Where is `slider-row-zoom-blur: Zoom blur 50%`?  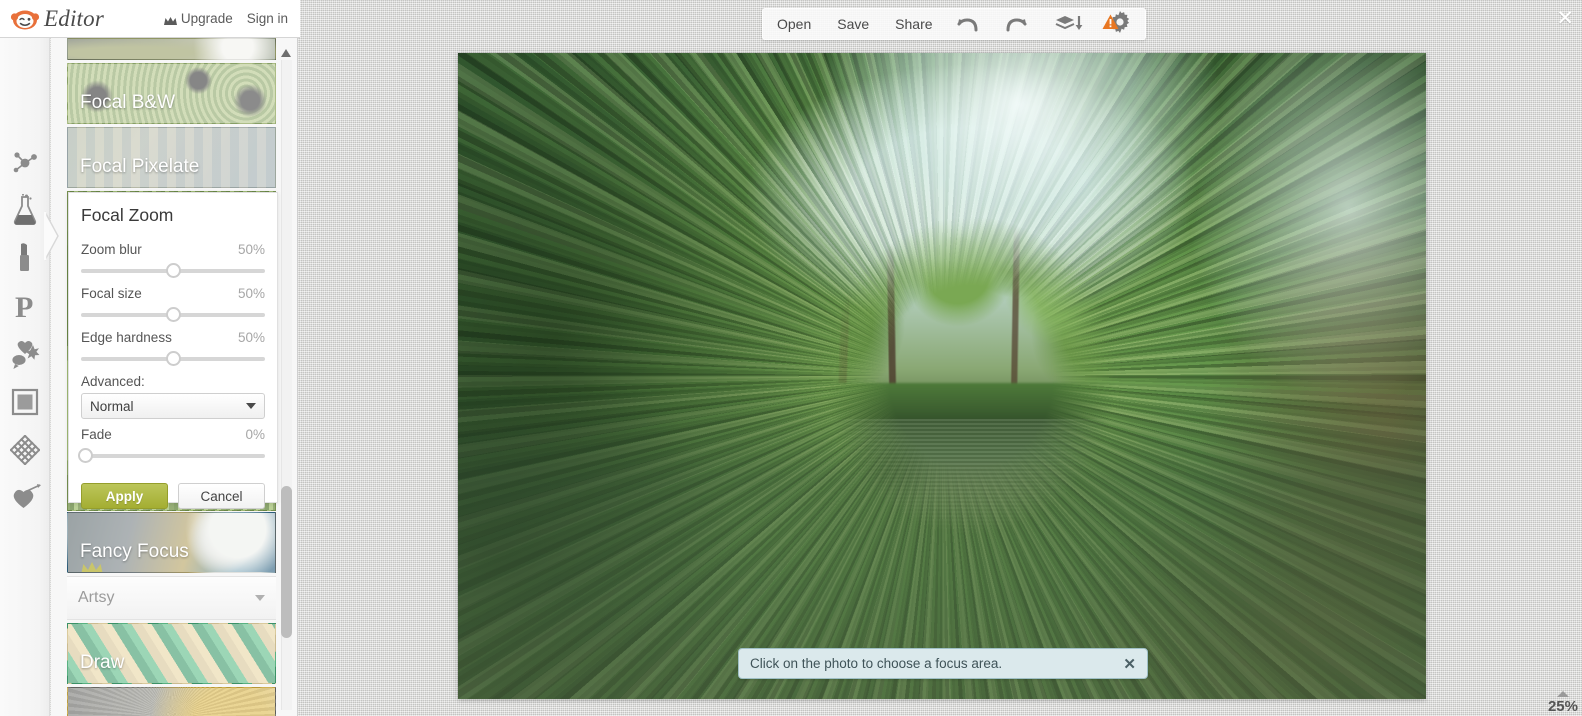
slider-row-zoom-blur: Zoom blur 50% is located at coordinates (173, 249).